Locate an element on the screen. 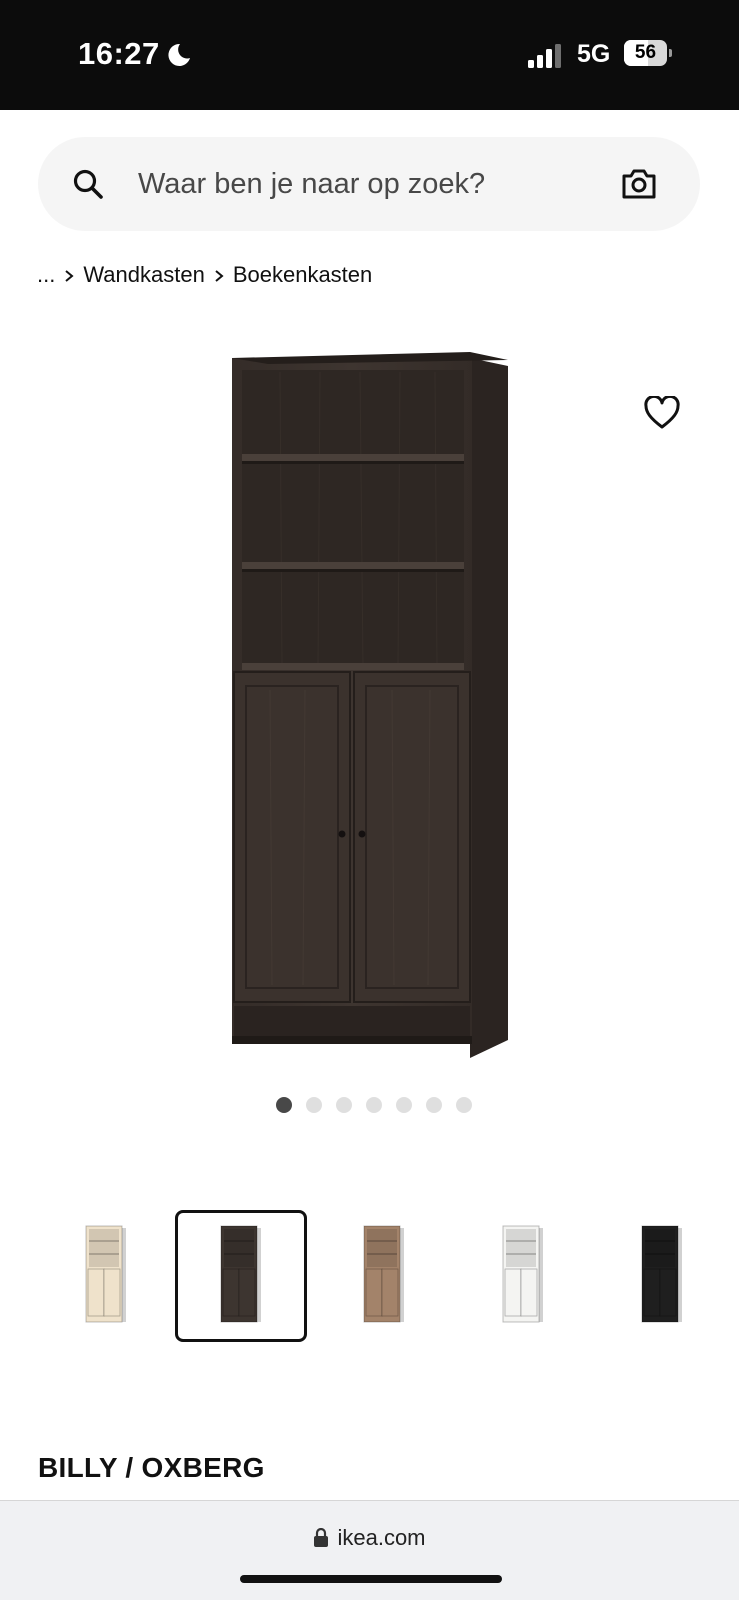 This screenshot has height=1600, width=739. browser-address-bar: ikea.com is located at coordinates (369, 1550).